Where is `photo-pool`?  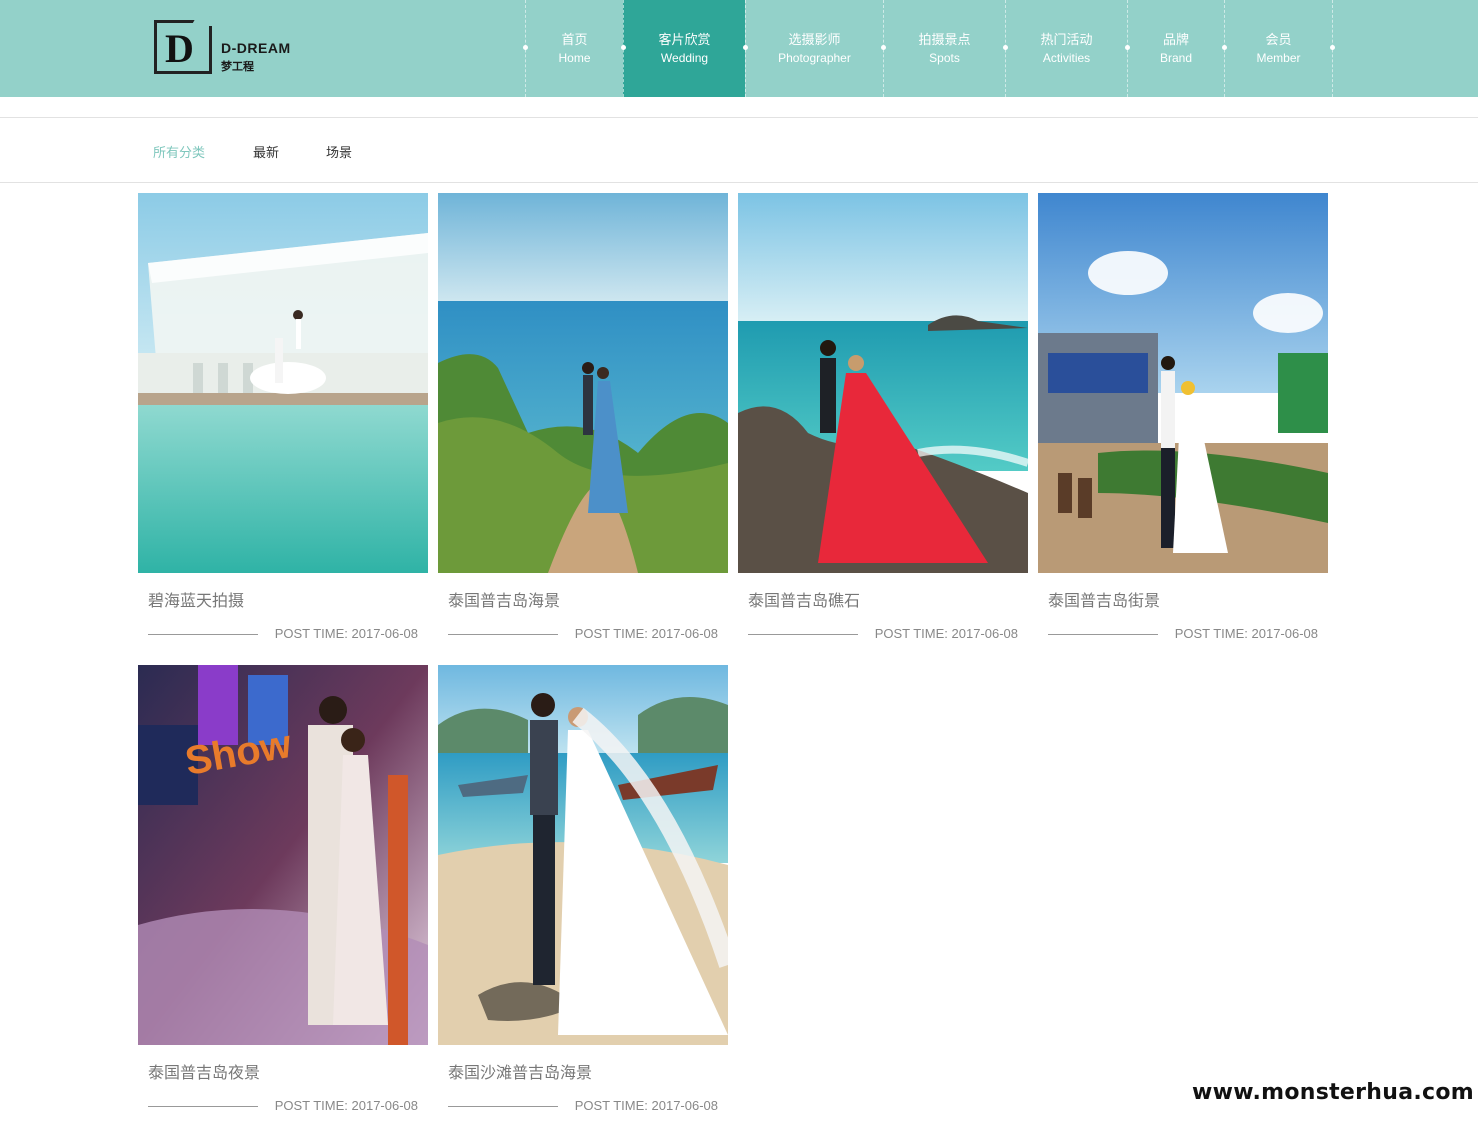 photo-pool is located at coordinates (283, 383).